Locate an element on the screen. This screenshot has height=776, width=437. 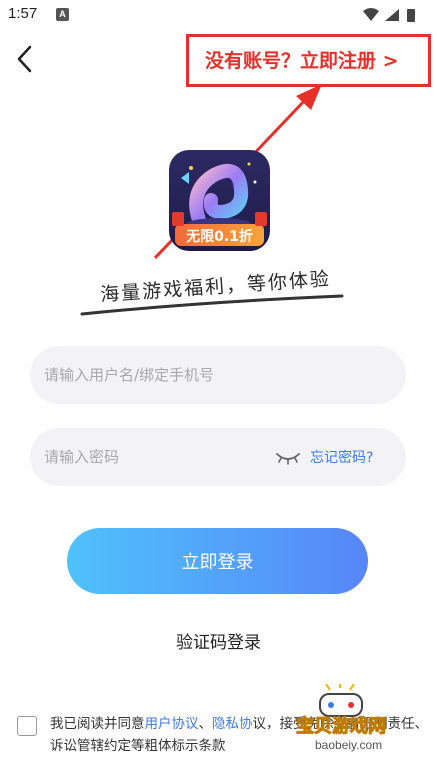
chevron-left-icon is located at coordinates (24, 59).